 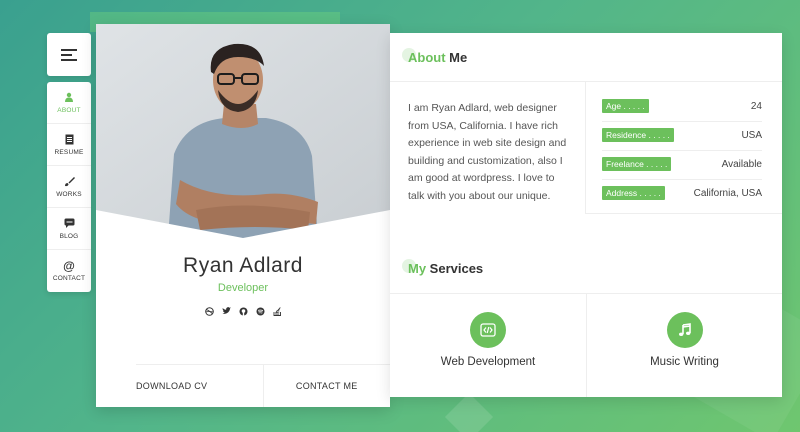 What do you see at coordinates (751, 135) in the screenshot?
I see `info-value: USA` at bounding box center [751, 135].